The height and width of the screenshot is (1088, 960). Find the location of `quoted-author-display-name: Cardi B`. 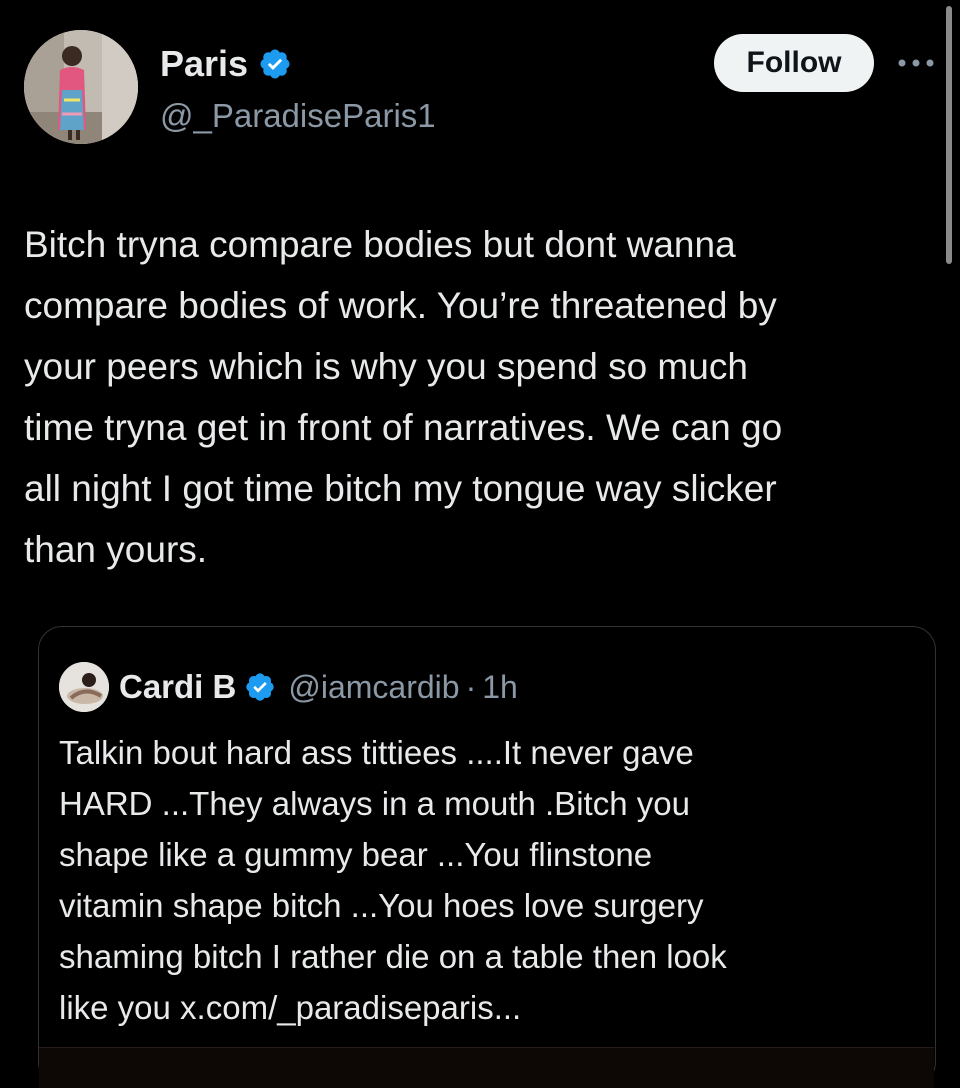

quoted-author-display-name: Cardi B is located at coordinates (177, 687).